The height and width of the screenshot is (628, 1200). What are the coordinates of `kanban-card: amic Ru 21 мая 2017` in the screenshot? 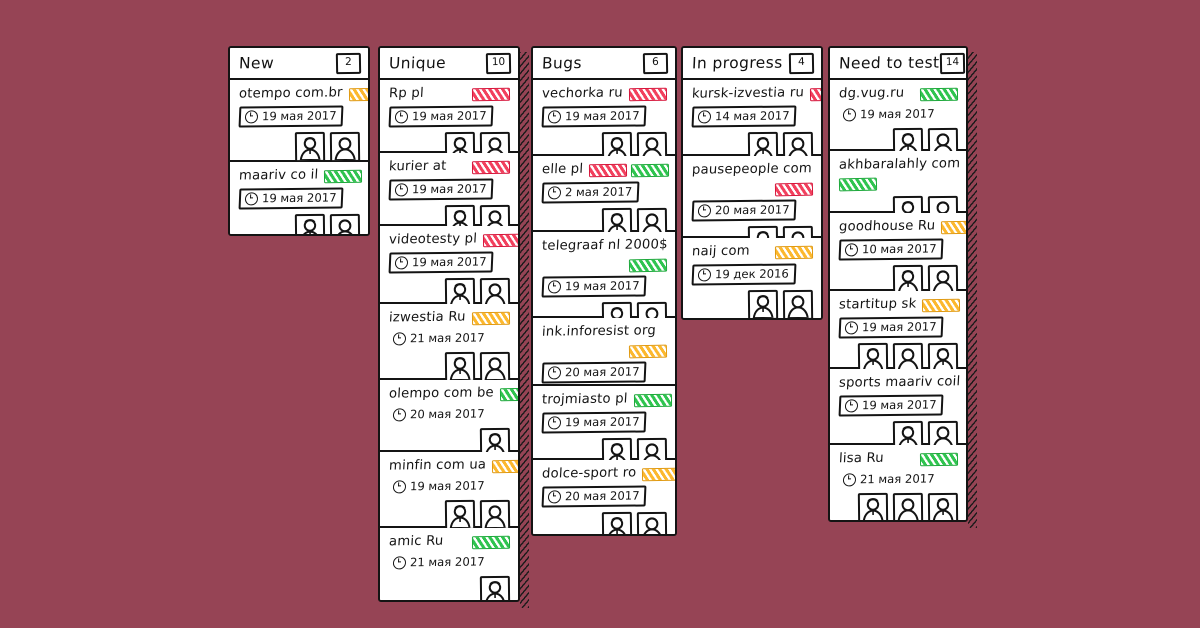 It's located at (449, 564).